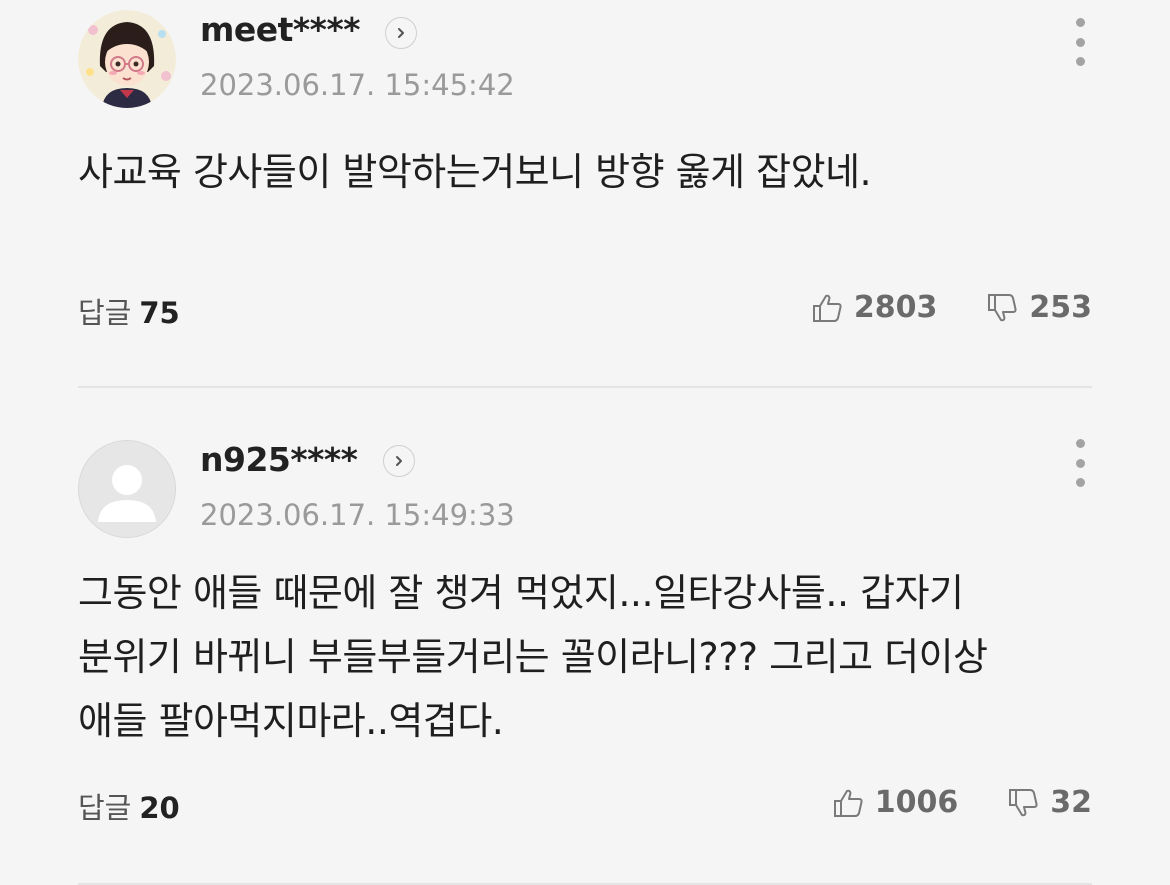 Image resolution: width=1170 pixels, height=885 pixels. I want to click on reply-count: 20, so click(159, 808).